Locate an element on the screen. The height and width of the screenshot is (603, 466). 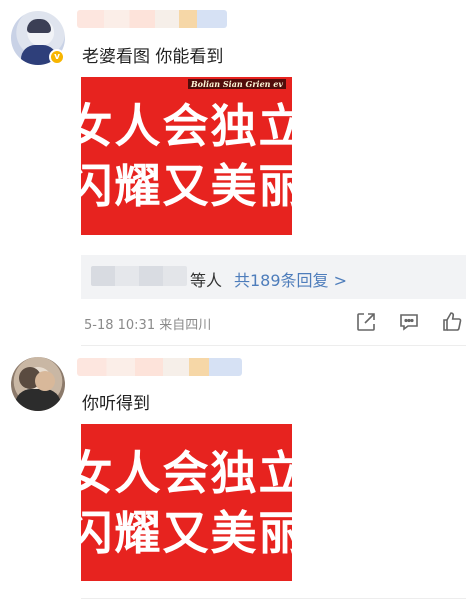
share-icon is located at coordinates (366, 322).